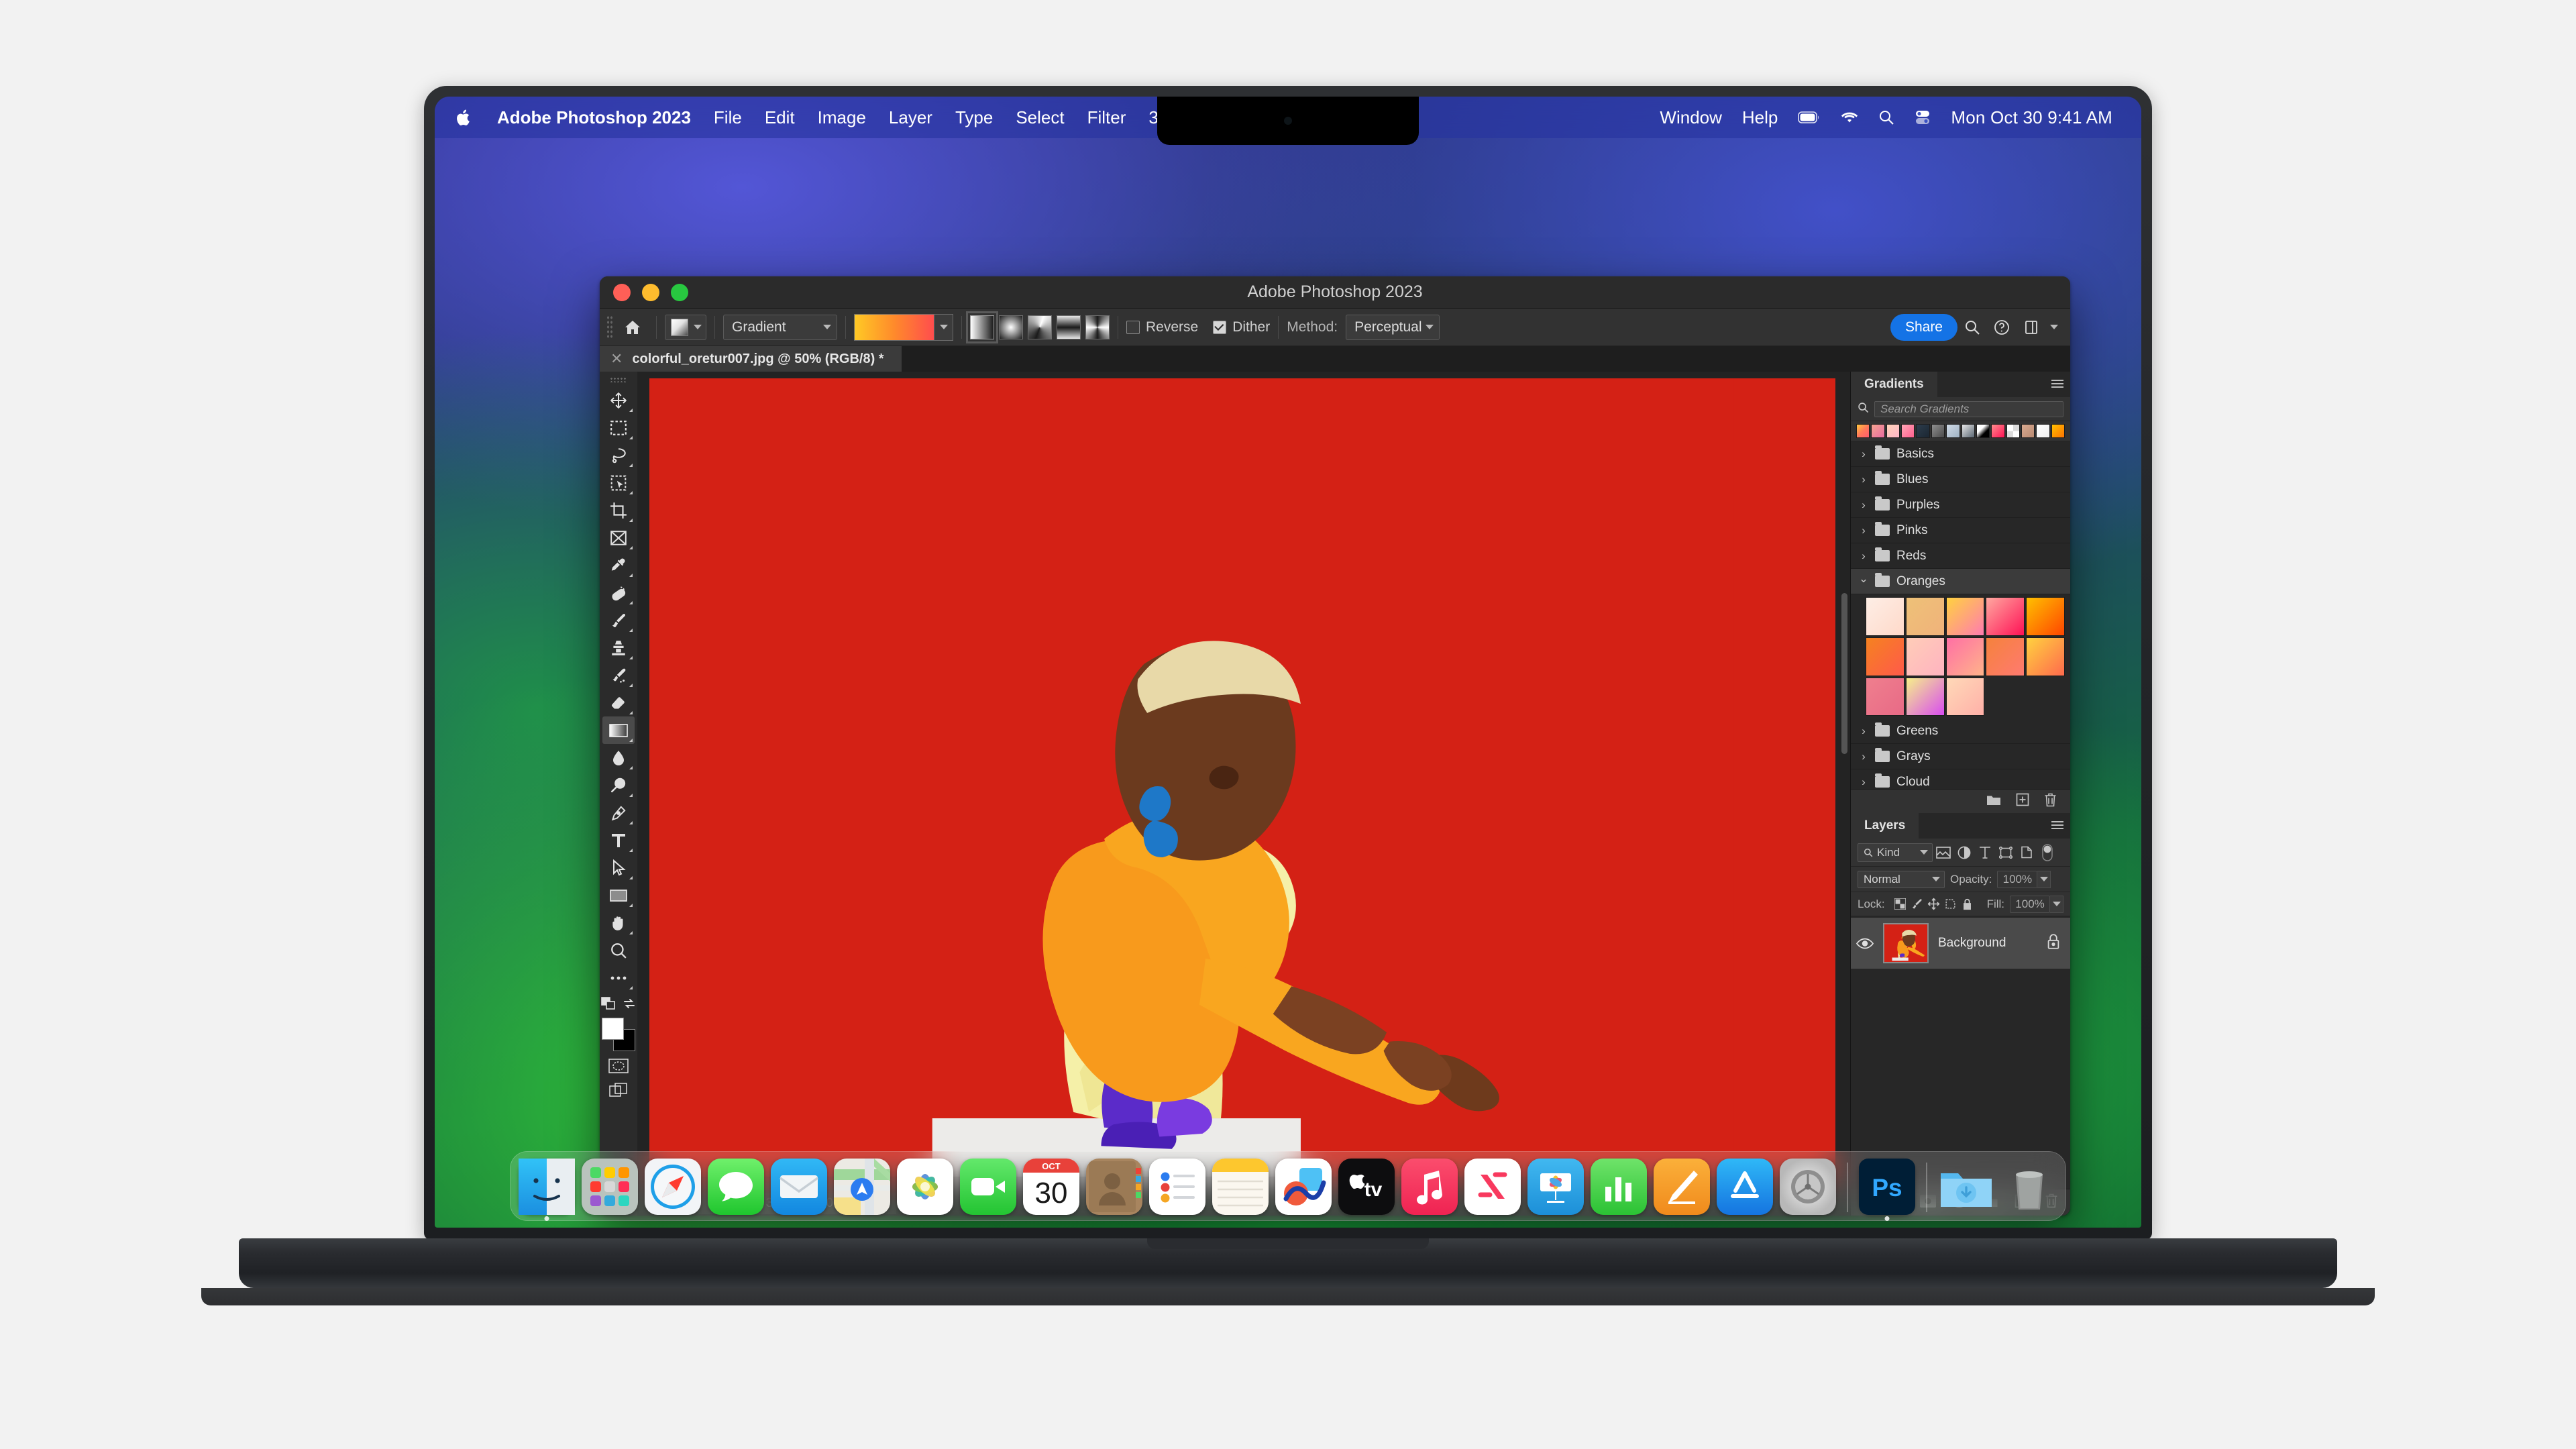 This screenshot has width=2576, height=1449. What do you see at coordinates (1960, 581) in the screenshot?
I see `gradient-group-oranges: ⌄ Oranges` at bounding box center [1960, 581].